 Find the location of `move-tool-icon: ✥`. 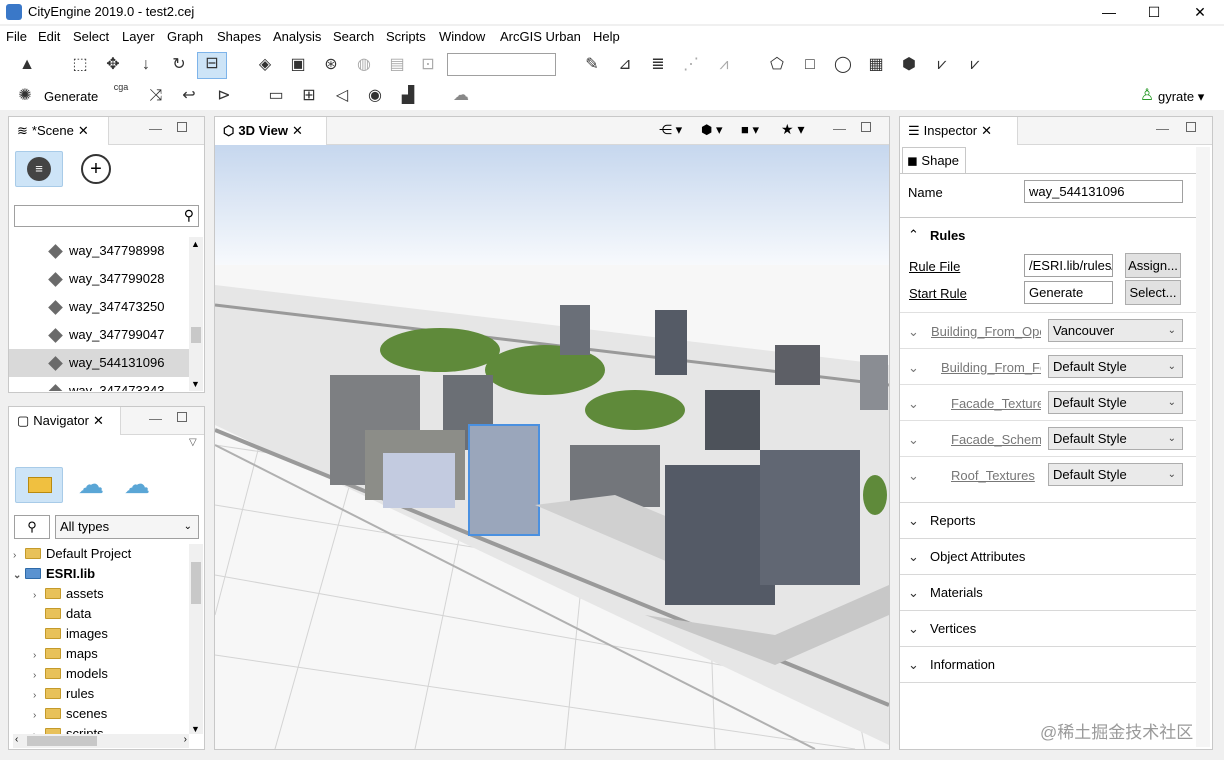

move-tool-icon: ✥ is located at coordinates (113, 65).